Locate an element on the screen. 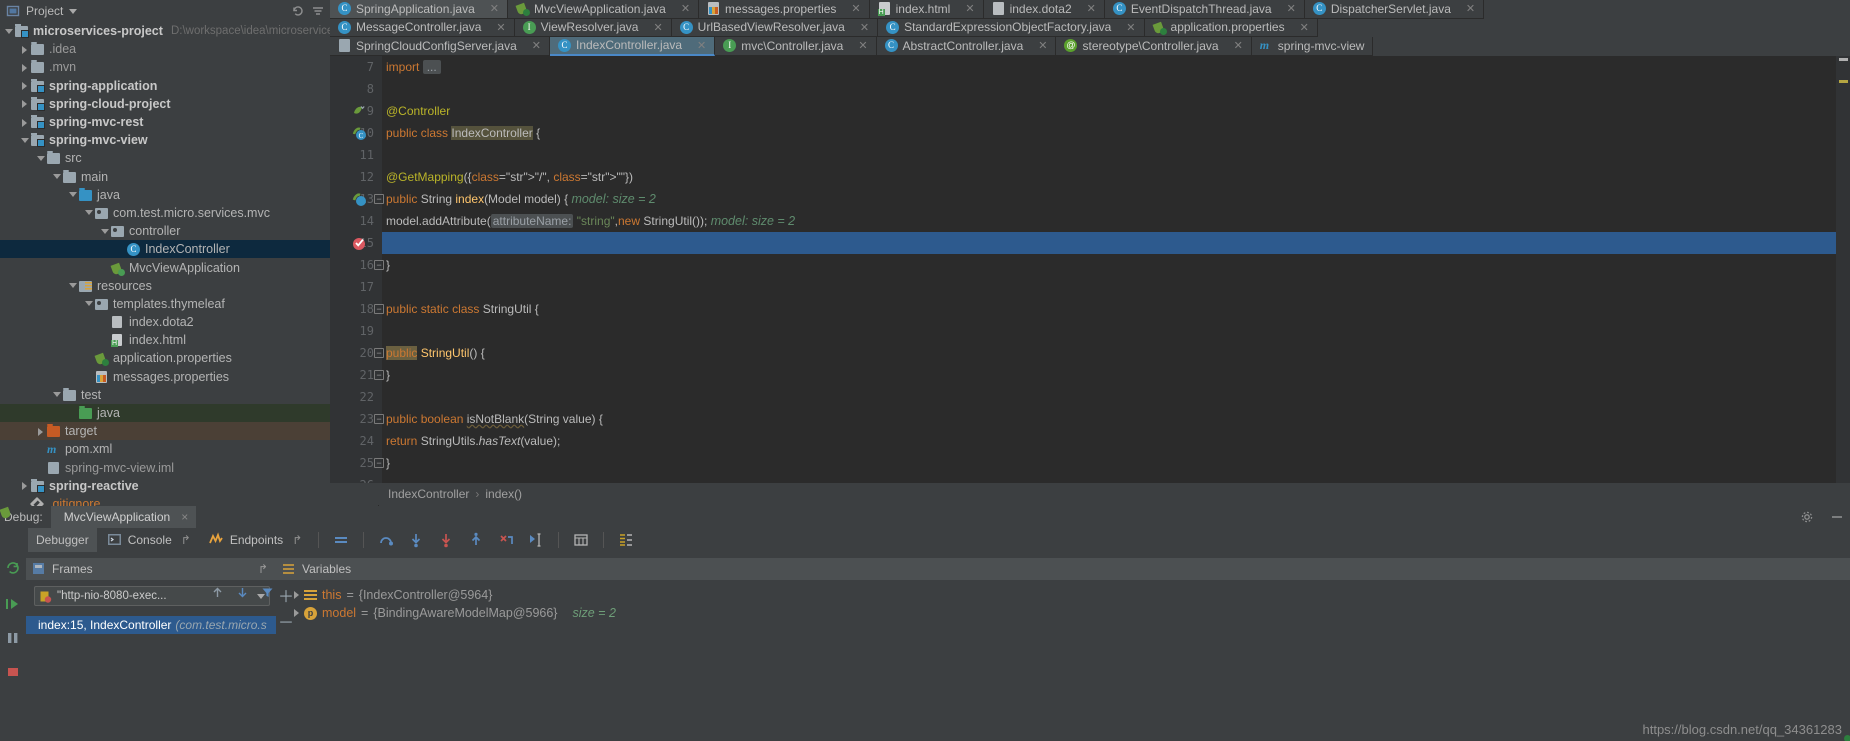 The width and height of the screenshot is (1850, 741). code-line: public static class StringUtil { is located at coordinates (462, 309).